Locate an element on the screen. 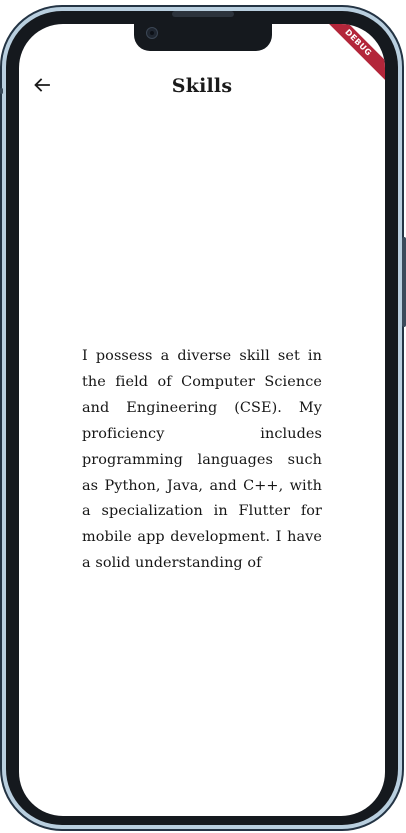 The width and height of the screenshot is (406, 833). app-bar: Skills is located at coordinates (202, 88).